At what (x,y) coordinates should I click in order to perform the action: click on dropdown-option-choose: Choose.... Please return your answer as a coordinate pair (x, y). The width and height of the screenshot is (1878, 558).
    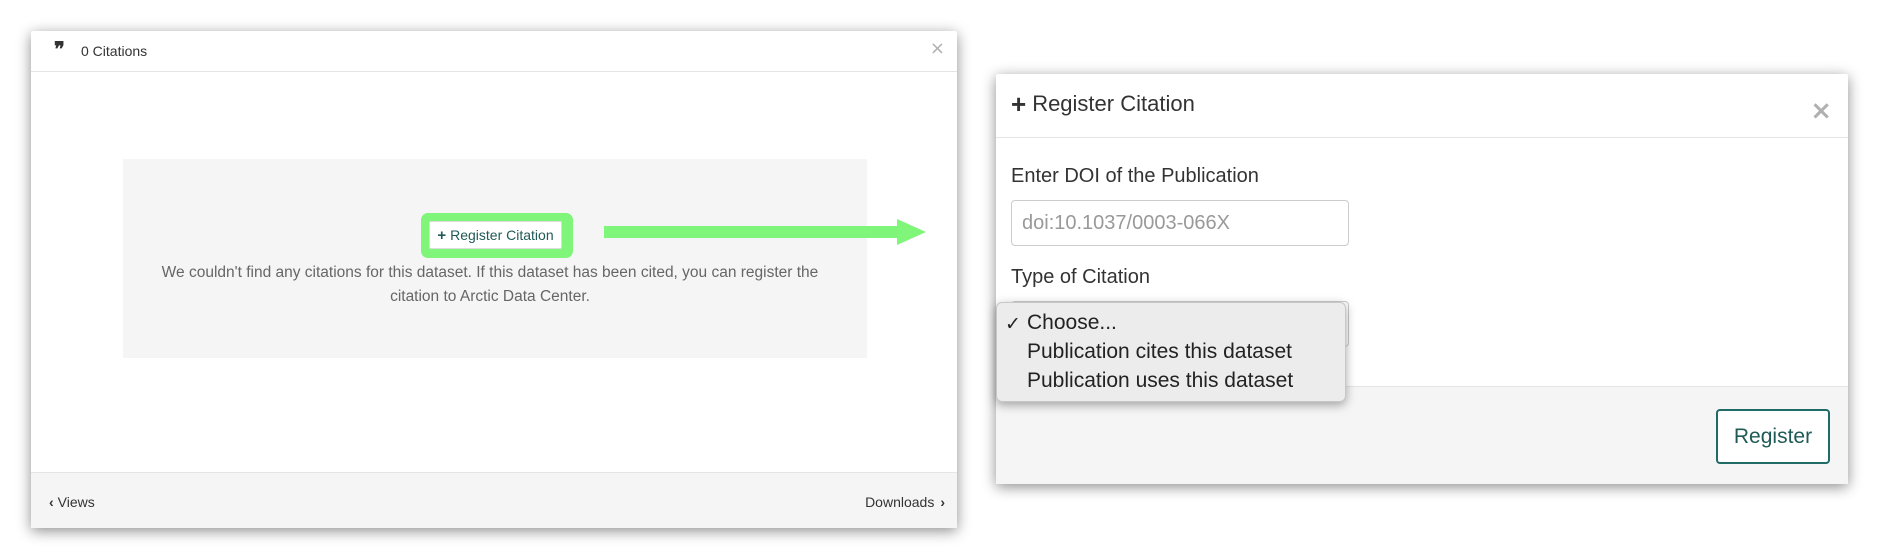
    Looking at the image, I should click on (1072, 323).